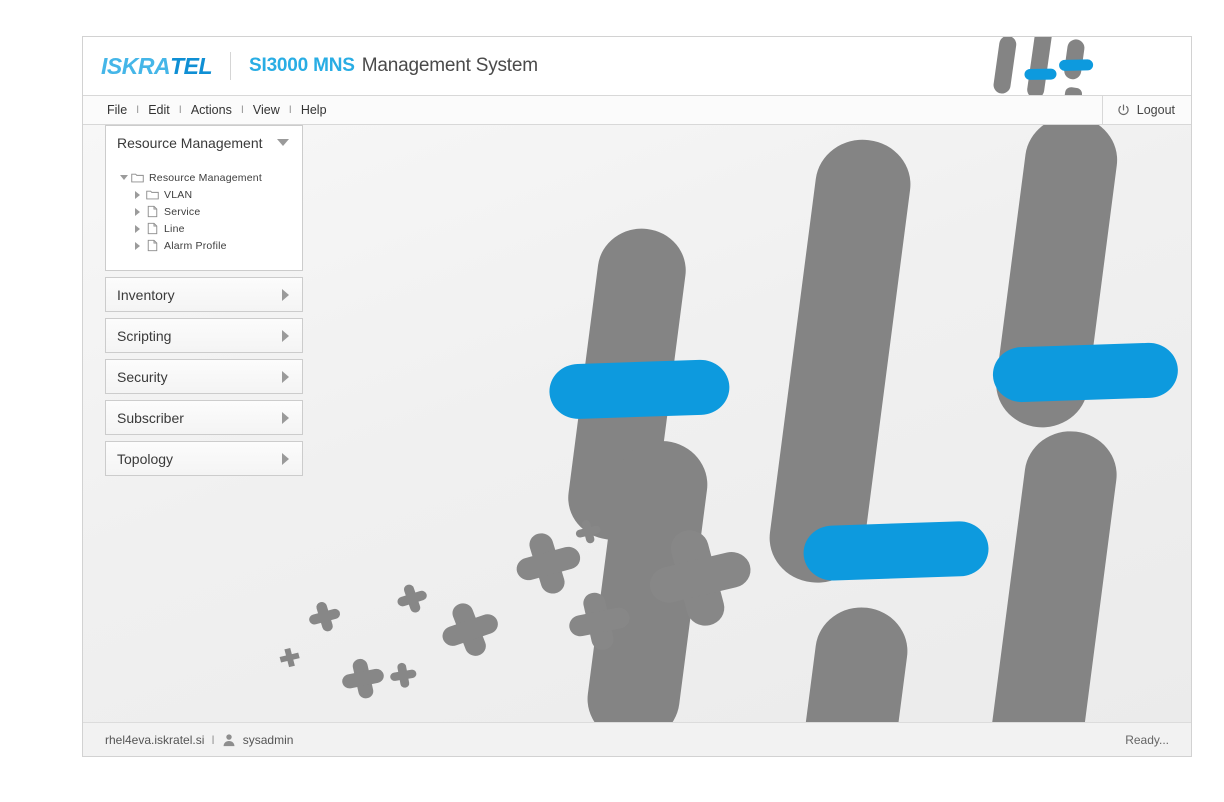  What do you see at coordinates (266, 110) in the screenshot?
I see `menu-item-view: View` at bounding box center [266, 110].